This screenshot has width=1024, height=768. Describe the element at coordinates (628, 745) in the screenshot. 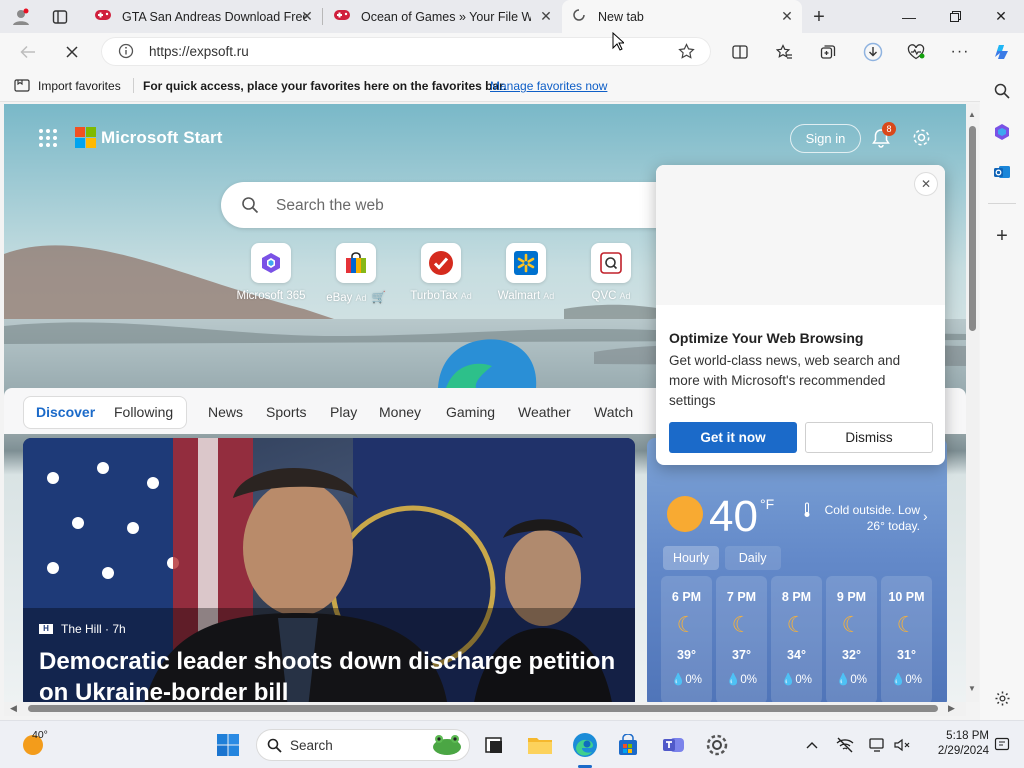

I see `microsoft-store-icon` at that location.